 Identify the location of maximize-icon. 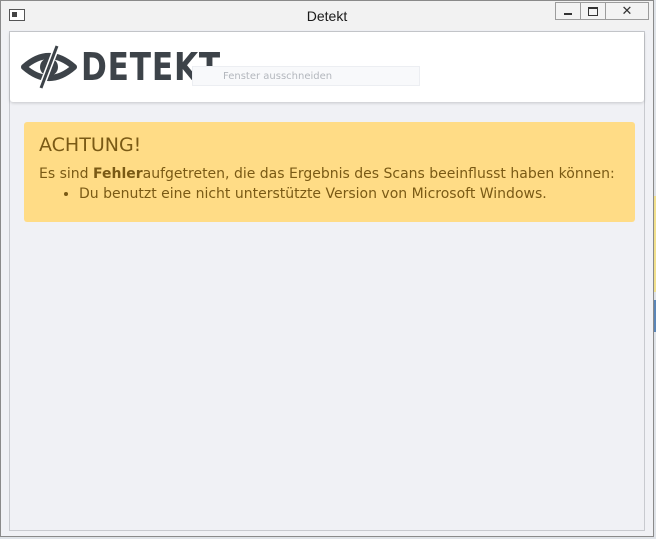
(593, 11).